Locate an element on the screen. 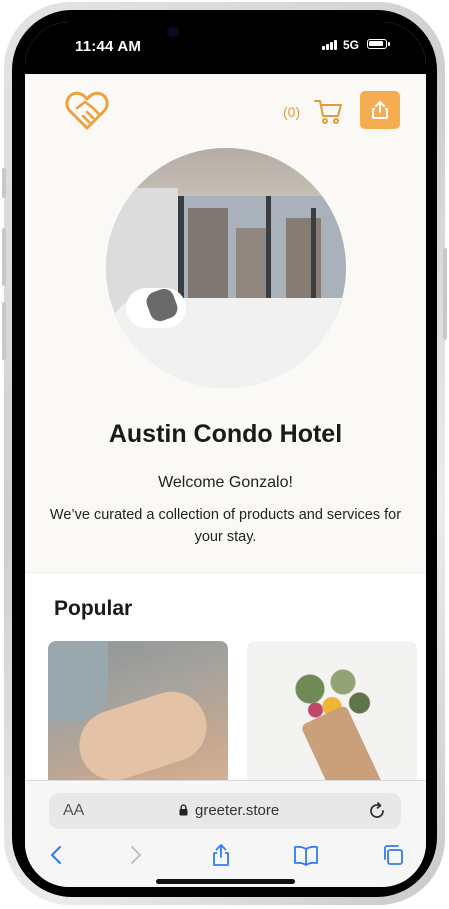 Image resolution: width=449 pixels, height=909 pixels. browser-share-button is located at coordinates (221, 855).